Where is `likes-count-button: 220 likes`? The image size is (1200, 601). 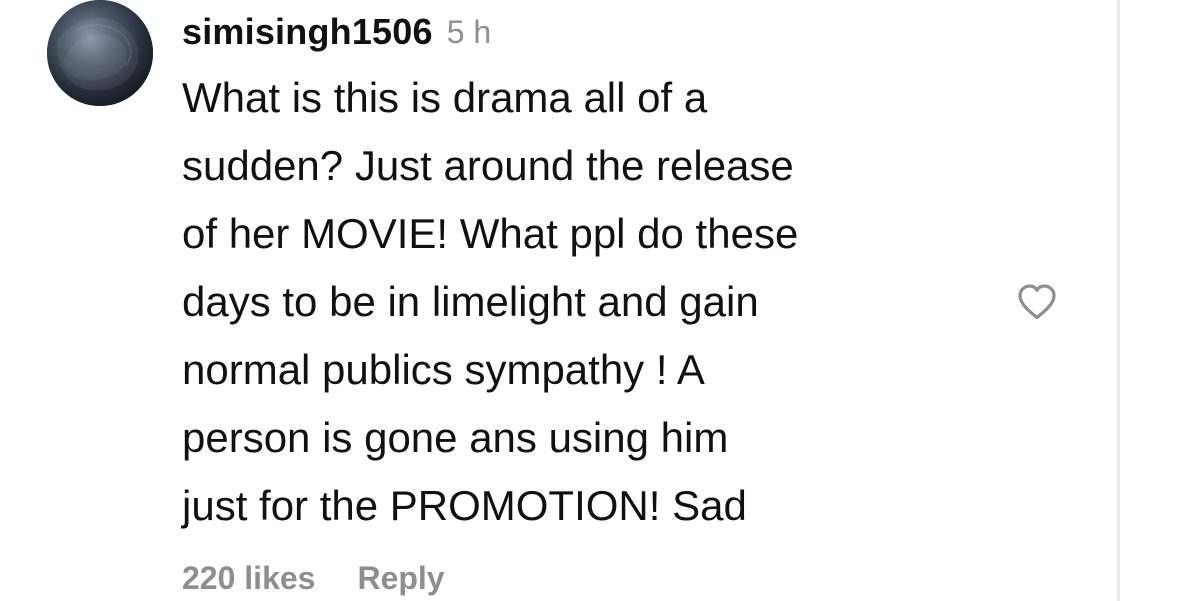 likes-count-button: 220 likes is located at coordinates (248, 578).